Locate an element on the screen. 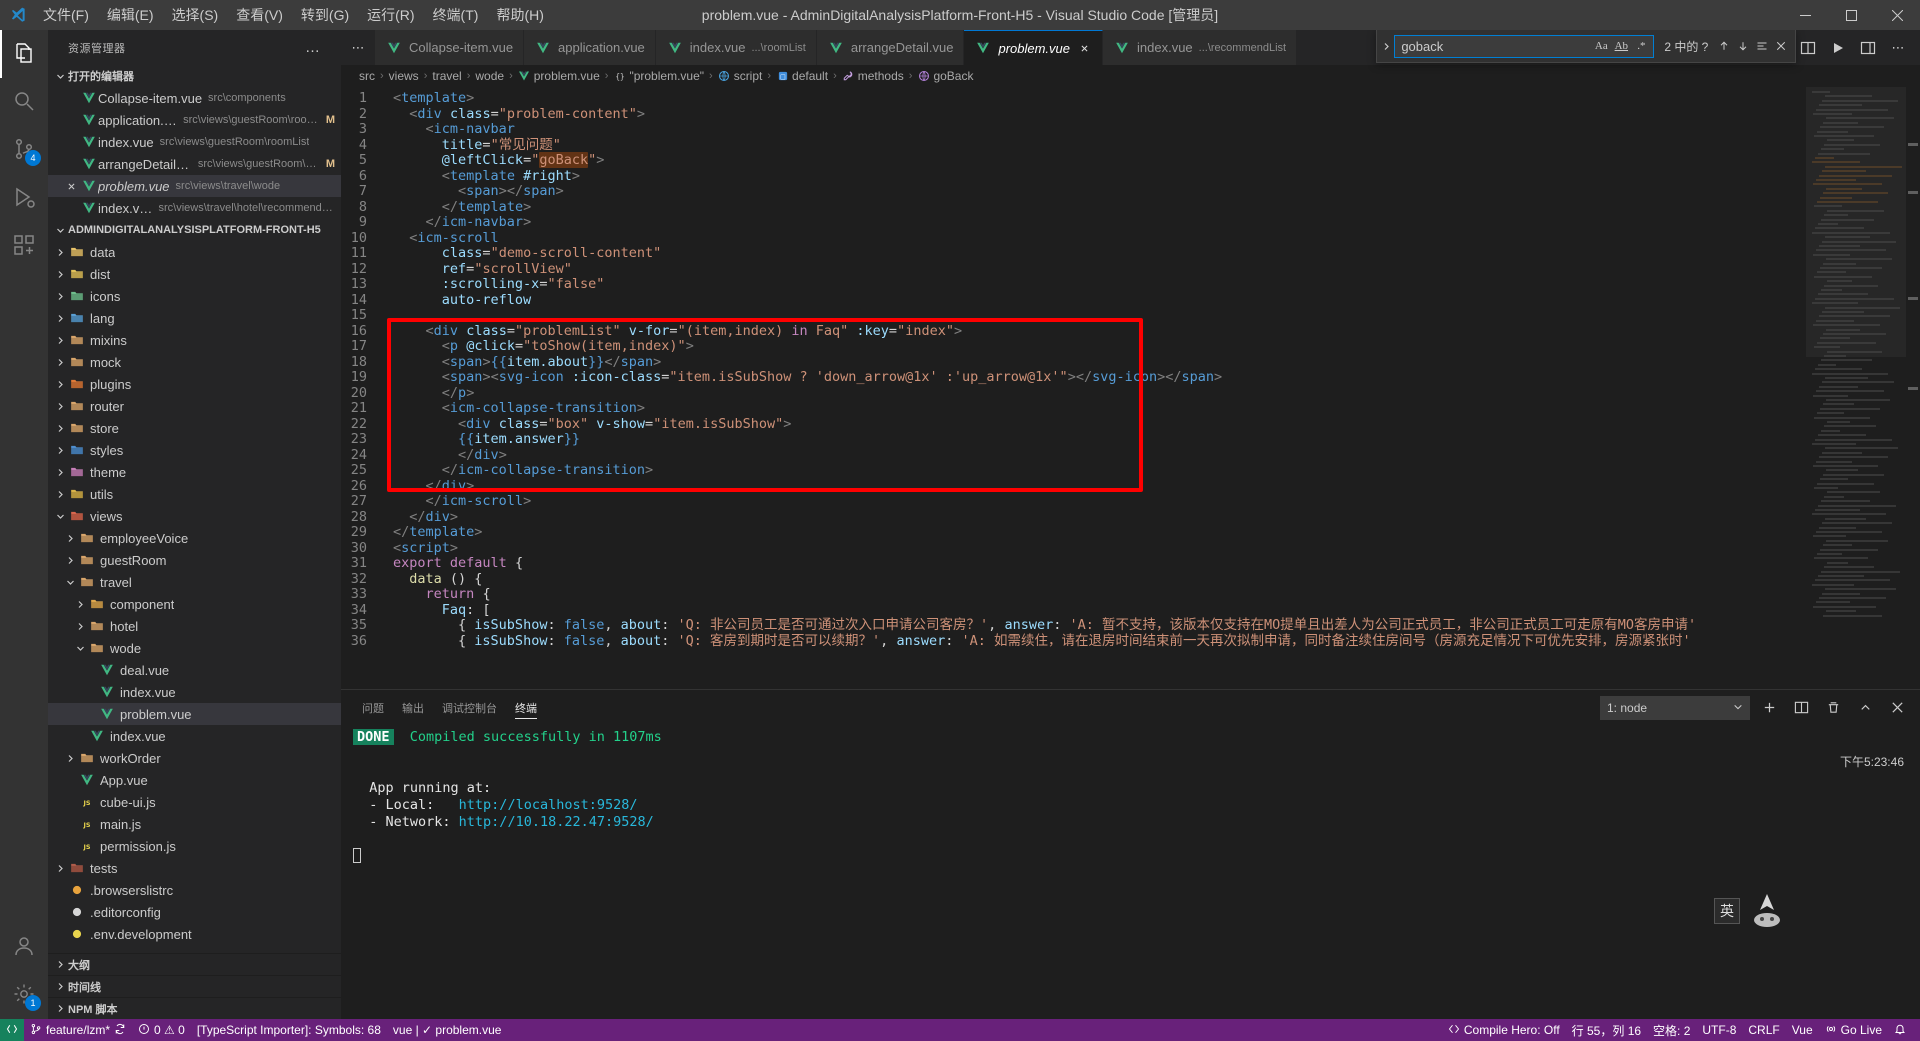 Image resolution: width=1920 pixels, height=1041 pixels. breadcrumb-item: goBack is located at coordinates (945, 76).